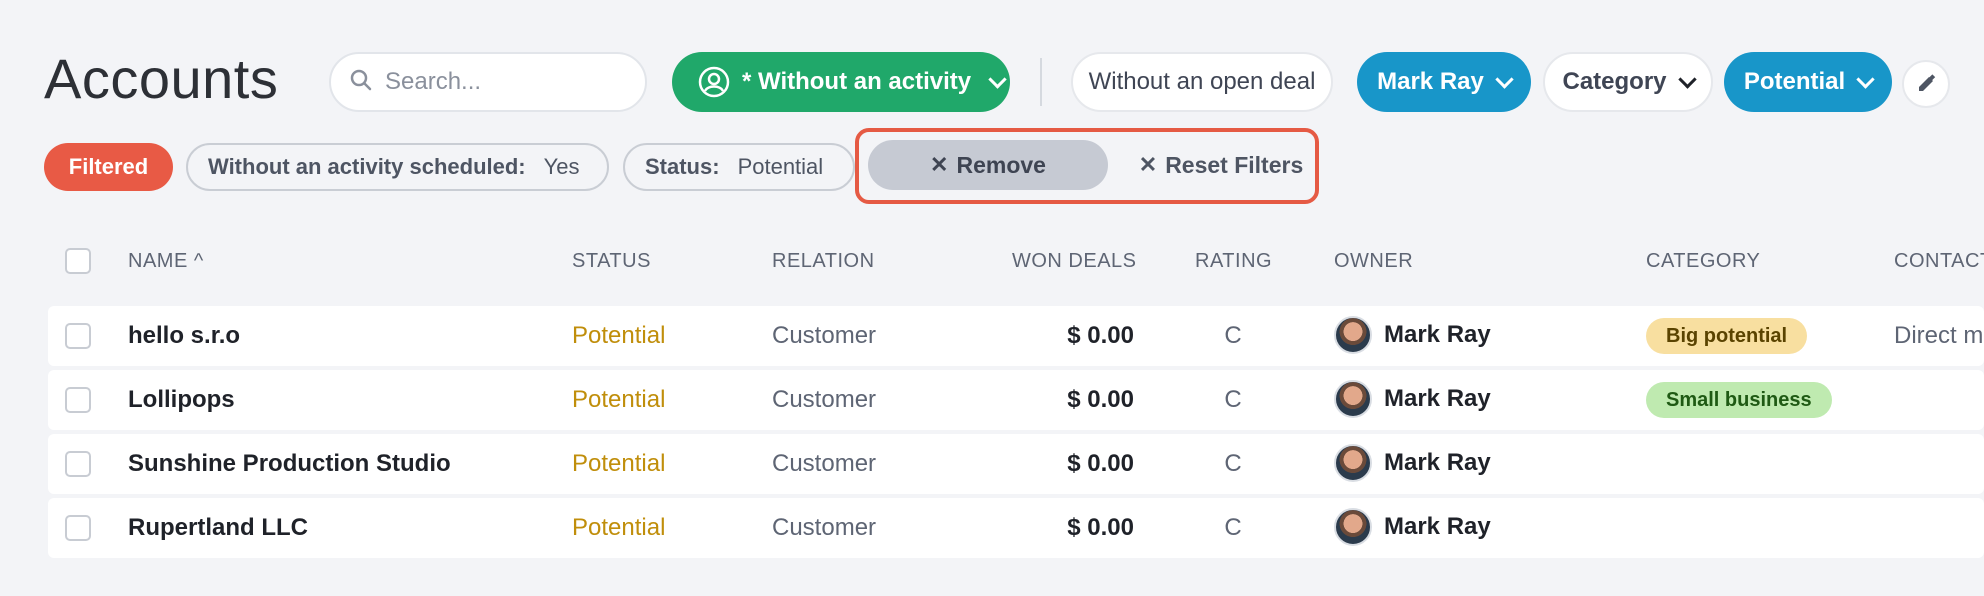 This screenshot has height=596, width=1984. Describe the element at coordinates (367, 166) in the screenshot. I see `filter-chip-key: Without an activity scheduled:` at that location.